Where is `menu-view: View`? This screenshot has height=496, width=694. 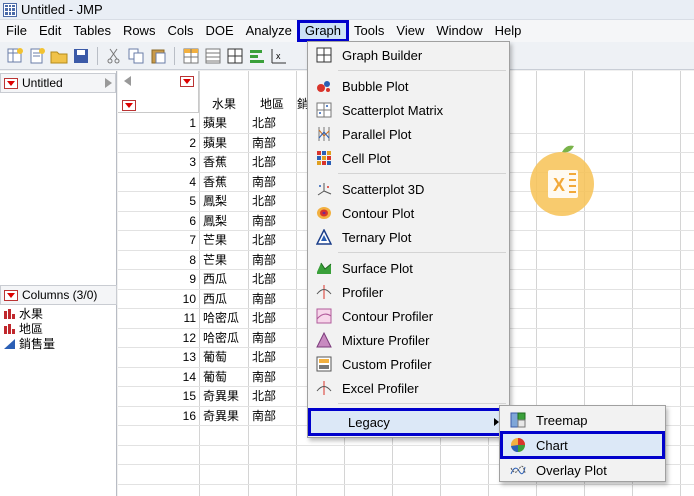 menu-view: View is located at coordinates (410, 31).